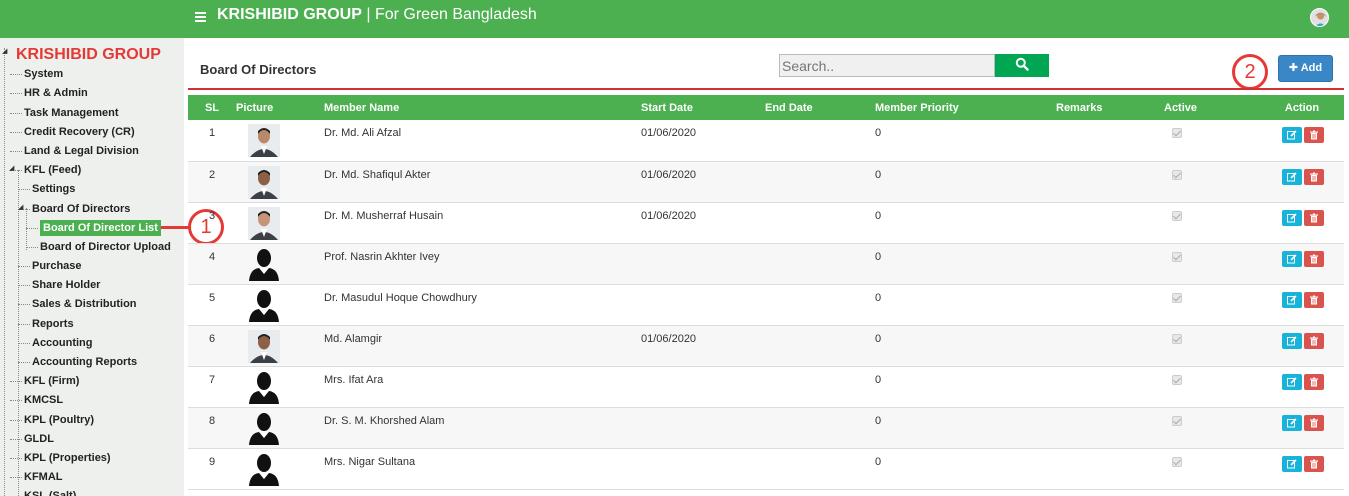 This screenshot has width=1349, height=496. What do you see at coordinates (1319, 17) in the screenshot?
I see `user-avatar` at bounding box center [1319, 17].